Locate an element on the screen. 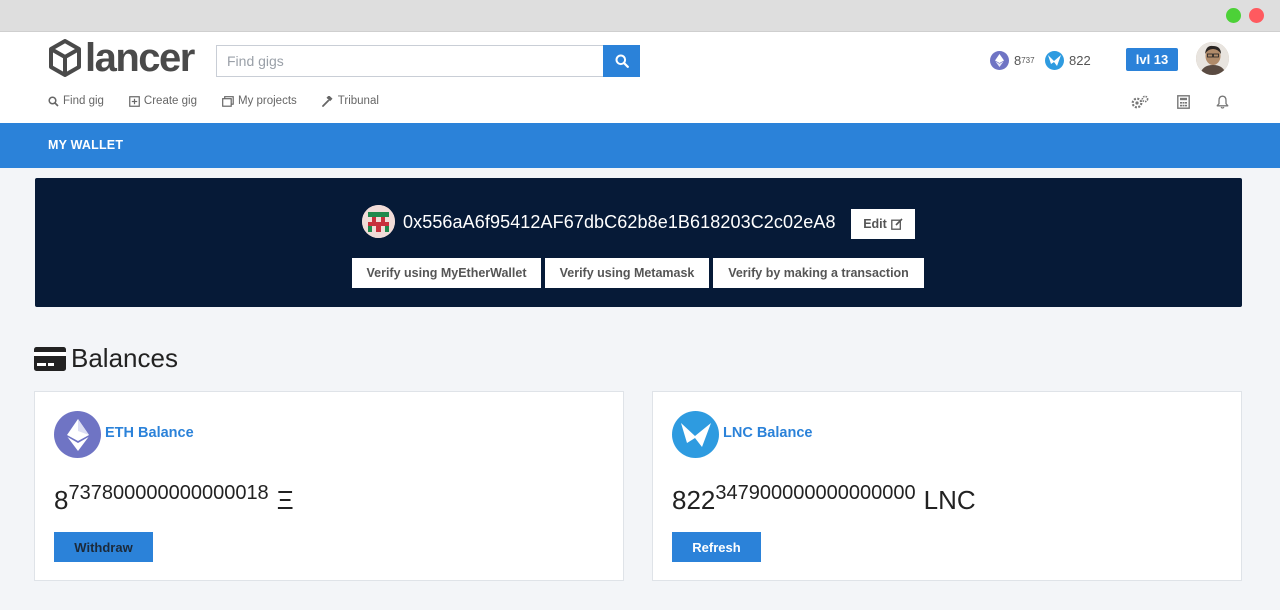  main-nav: Find gig Create gig My projects Tribunal is located at coordinates (226, 101).